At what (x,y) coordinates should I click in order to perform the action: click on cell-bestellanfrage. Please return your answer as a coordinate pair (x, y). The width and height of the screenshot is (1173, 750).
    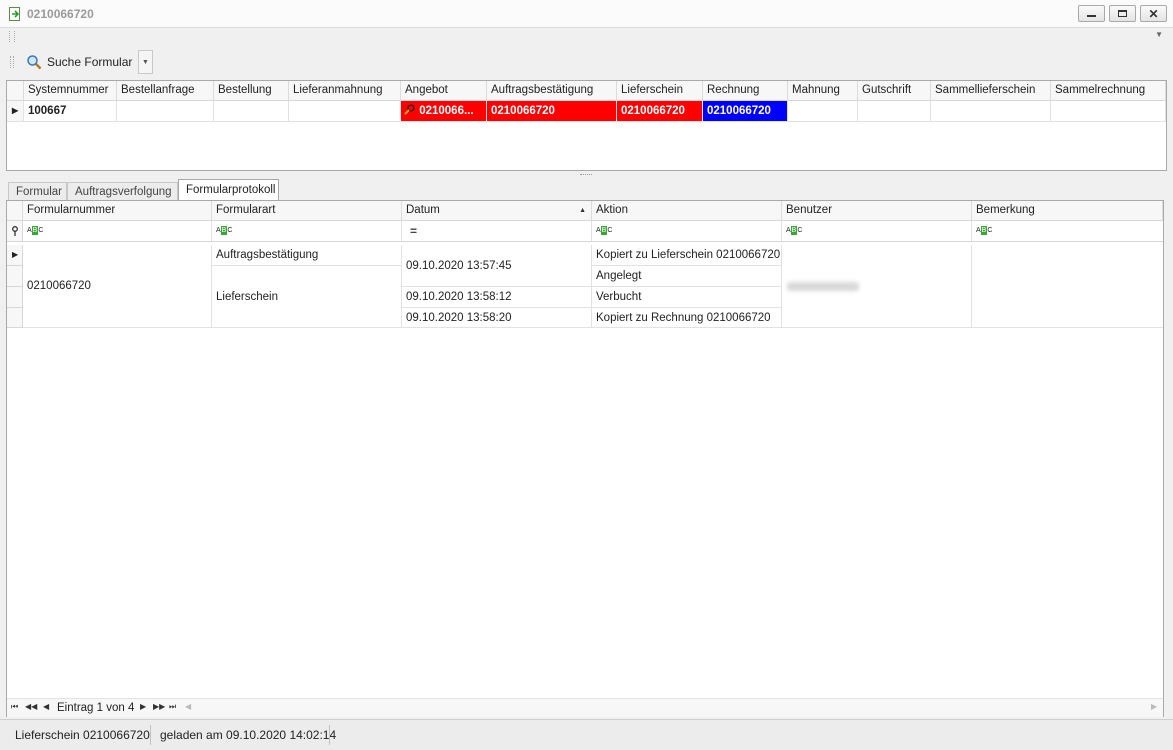
    Looking at the image, I should click on (165, 111).